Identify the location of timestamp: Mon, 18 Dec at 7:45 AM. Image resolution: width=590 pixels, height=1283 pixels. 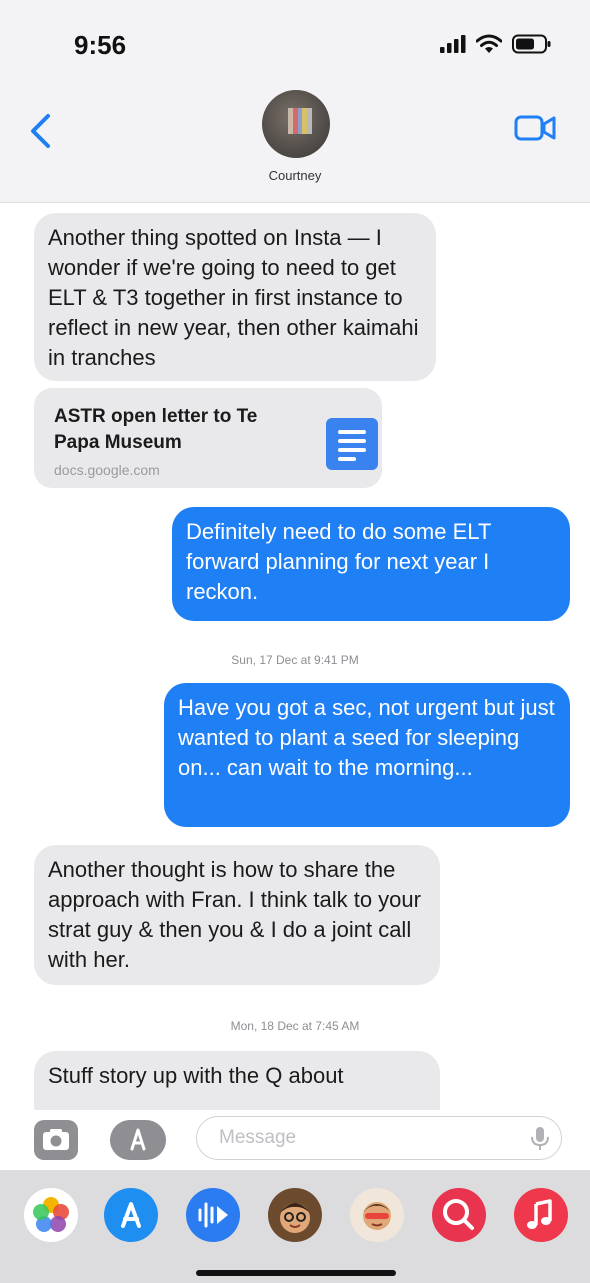
(295, 1026).